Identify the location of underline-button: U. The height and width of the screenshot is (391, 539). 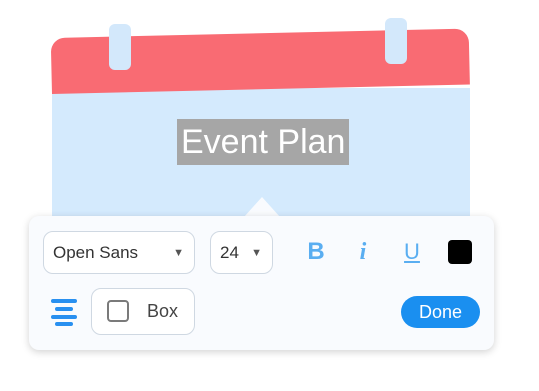
(412, 252).